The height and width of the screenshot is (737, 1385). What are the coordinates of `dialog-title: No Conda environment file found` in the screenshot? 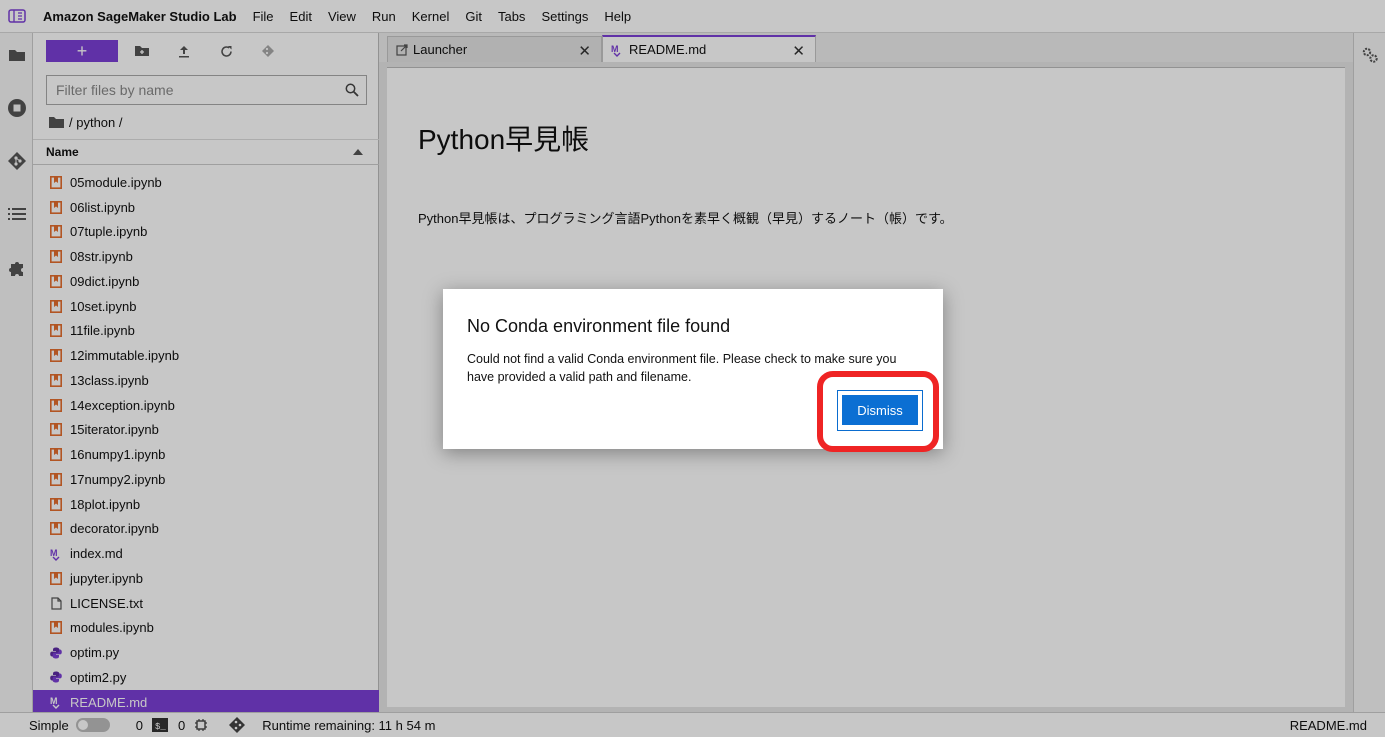 It's located at (599, 326).